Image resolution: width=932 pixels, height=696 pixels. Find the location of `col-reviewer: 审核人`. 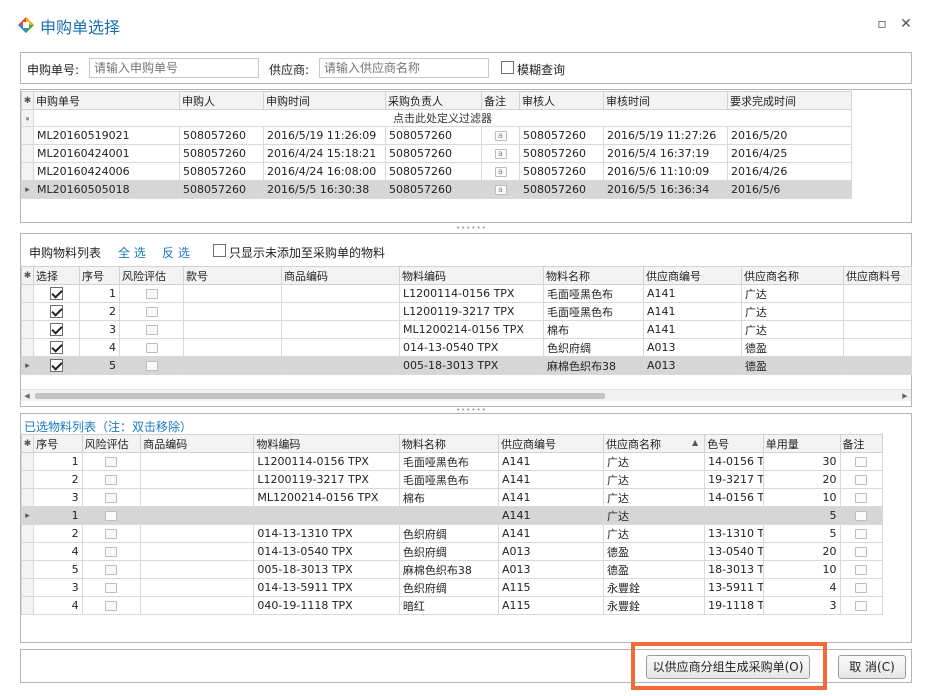

col-reviewer: 审核人 is located at coordinates (561, 100).